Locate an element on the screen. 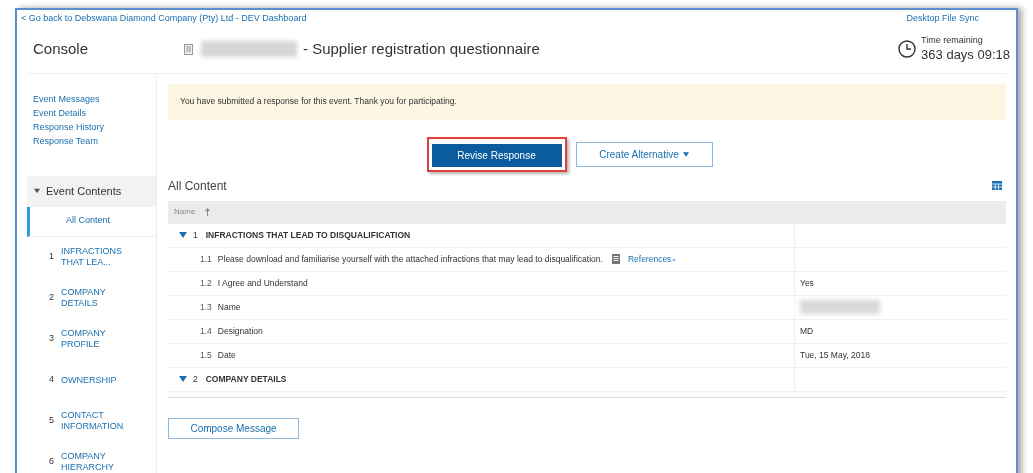  row-number: 1.2 is located at coordinates (206, 283).